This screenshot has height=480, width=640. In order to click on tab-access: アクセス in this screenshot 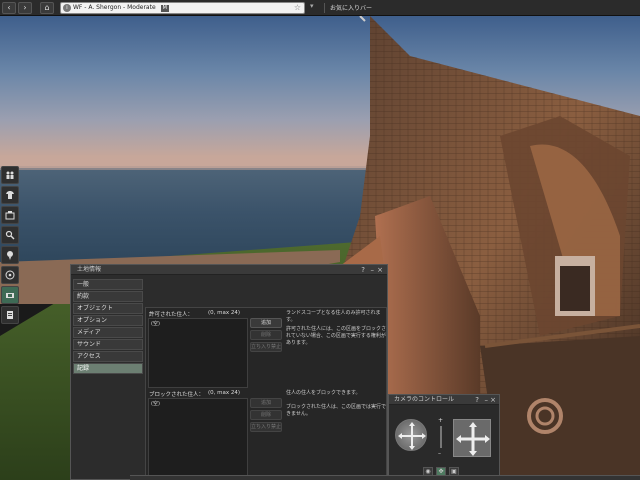, I will do `click(108, 356)`.